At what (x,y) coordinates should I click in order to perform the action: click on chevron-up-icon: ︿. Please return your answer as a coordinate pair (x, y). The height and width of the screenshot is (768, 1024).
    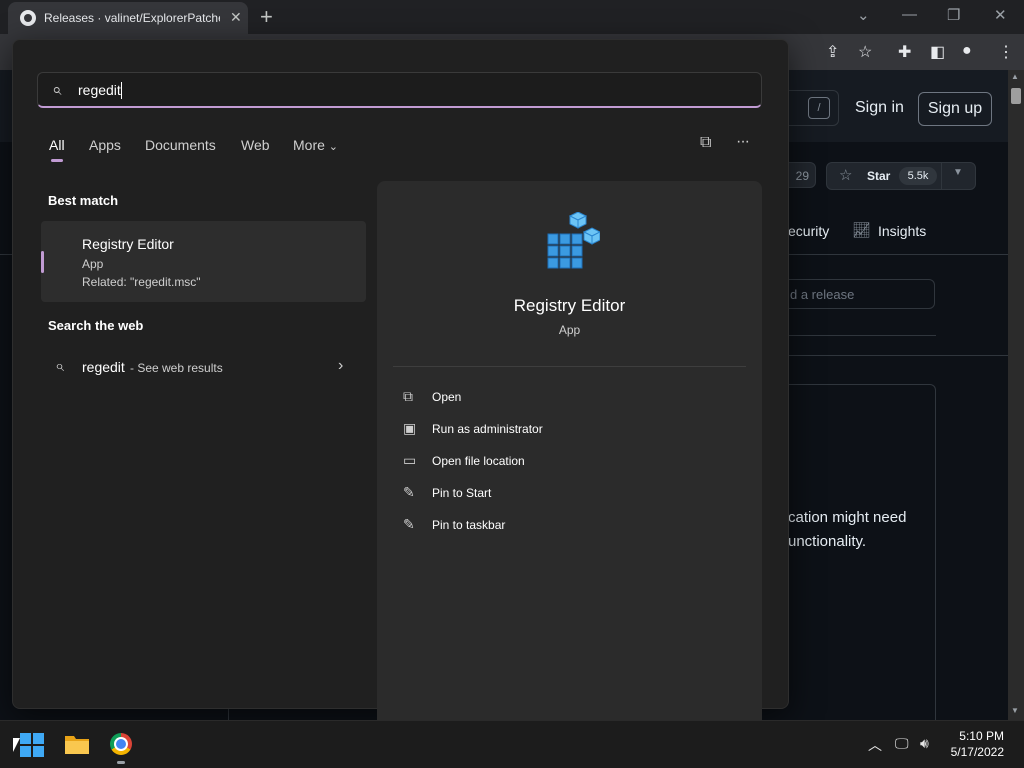
    Looking at the image, I should click on (875, 745).